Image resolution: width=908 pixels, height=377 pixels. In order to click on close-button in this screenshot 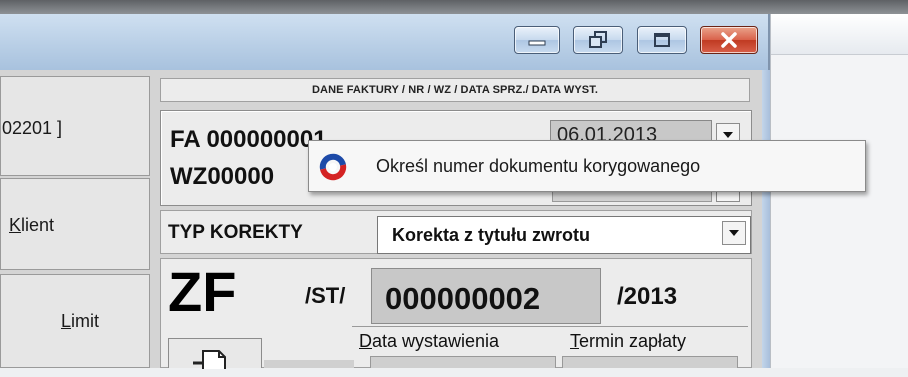, I will do `click(729, 40)`.